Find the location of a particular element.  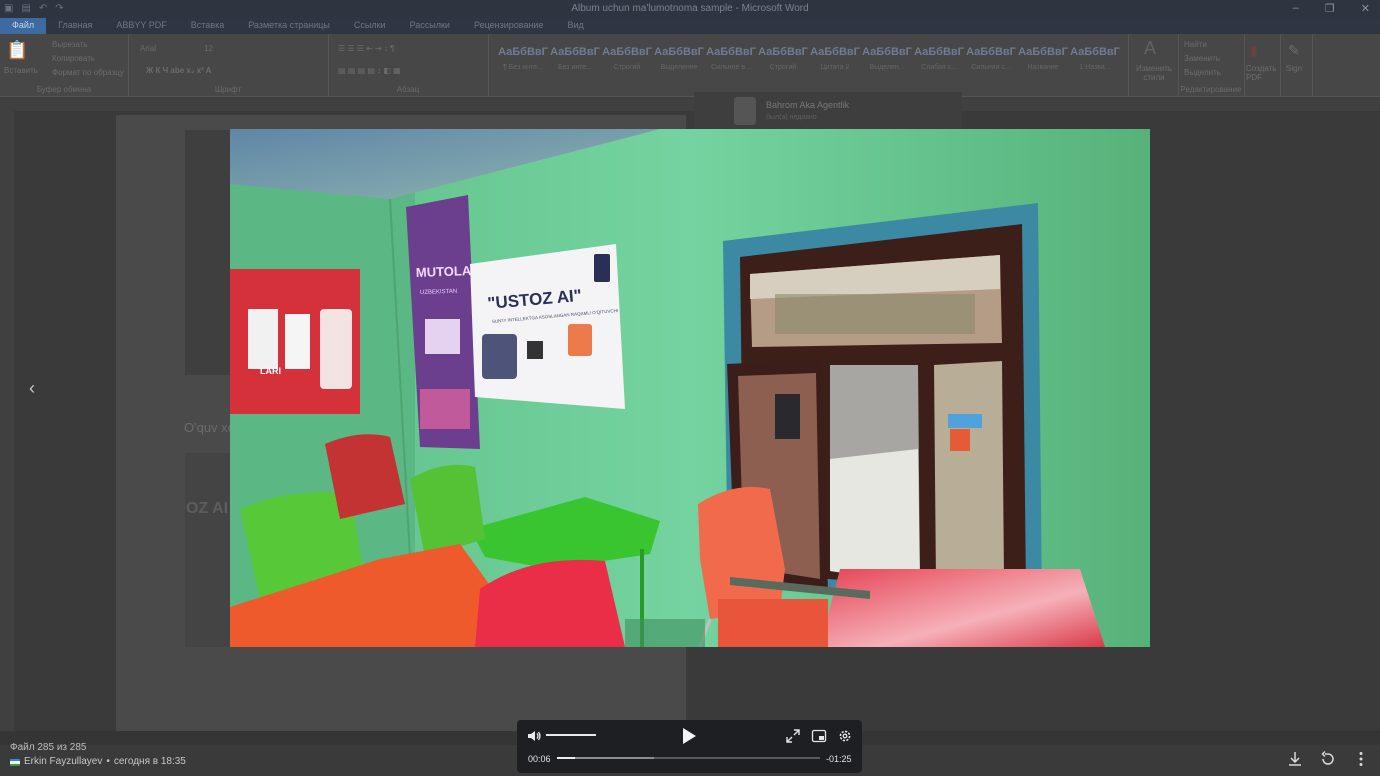

document-image-text: OZ AI is located at coordinates (207, 508).